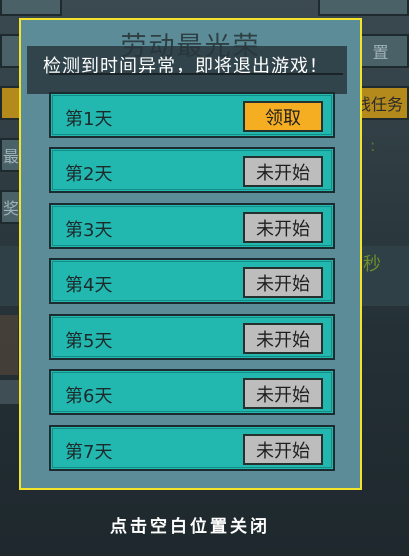  Describe the element at coordinates (192, 281) in the screenshot. I see `day-row-4: 第4天 未开始` at that location.